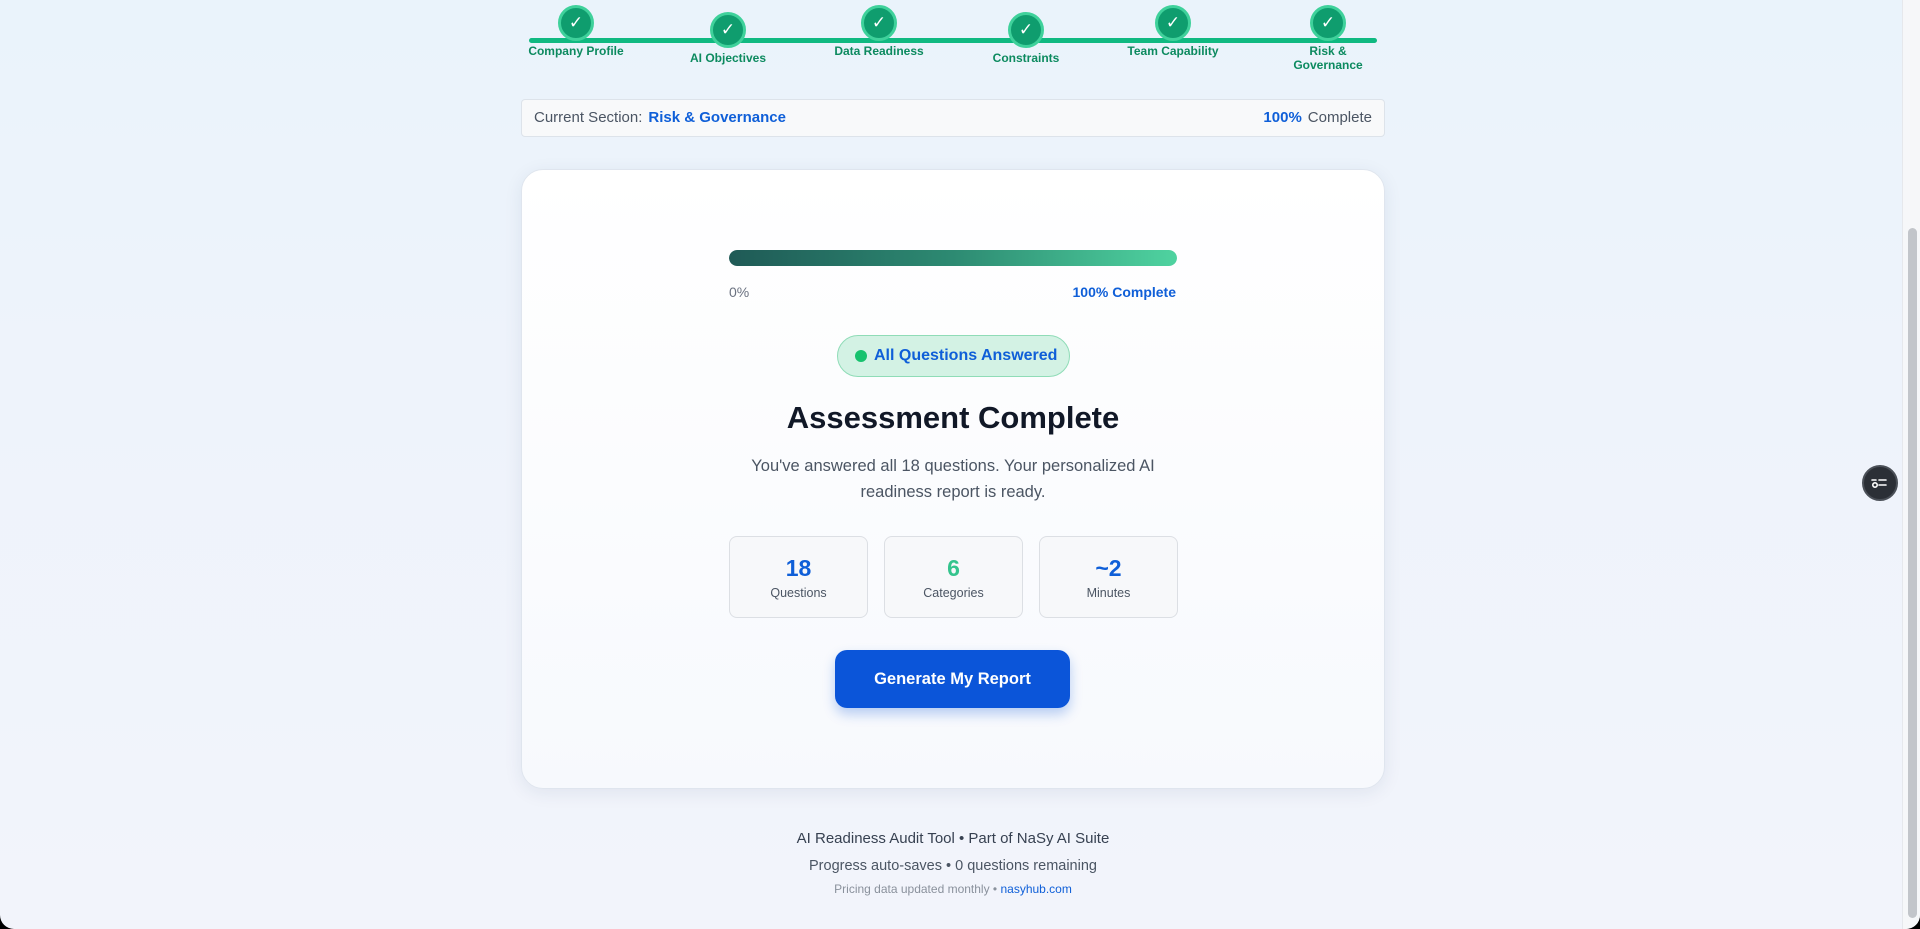 The width and height of the screenshot is (1920, 929). I want to click on step-company-profile: ✓ Company Profile, so click(576, 29).